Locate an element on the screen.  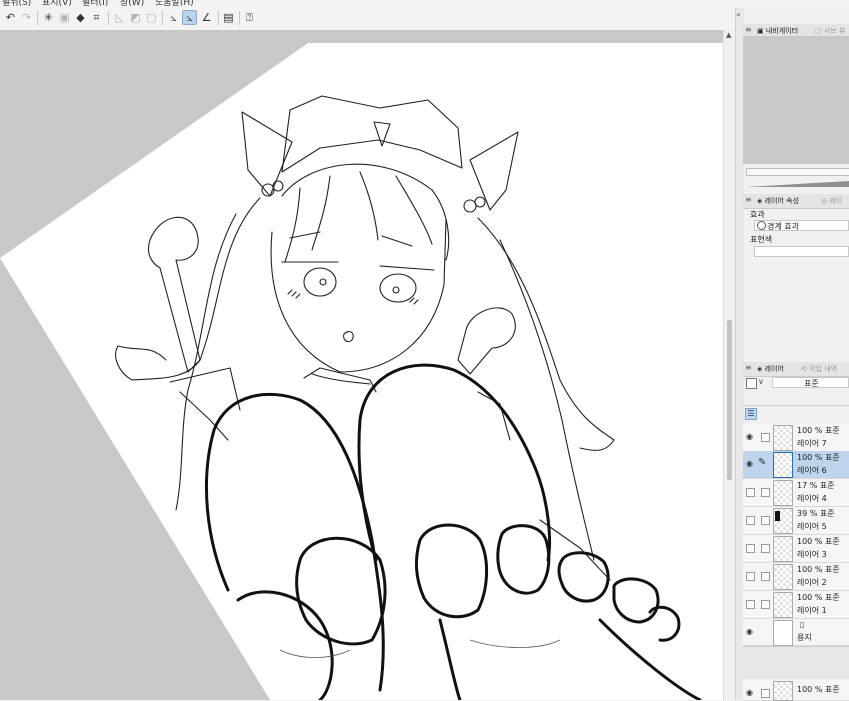
menu-item-filter: 필터(I) is located at coordinates (95, 4).